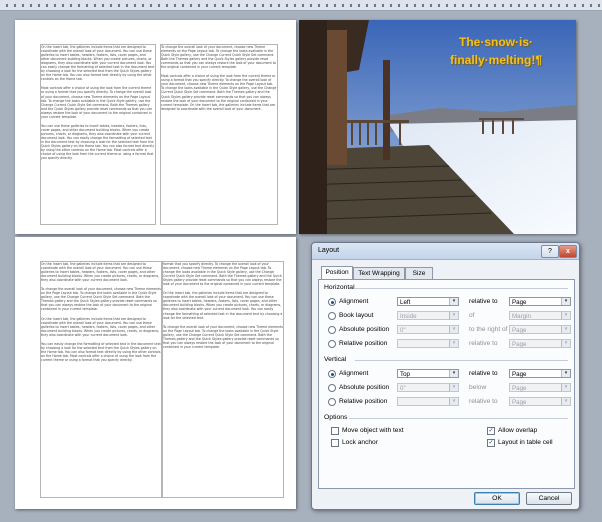  I want to click on horizontal-ruler, so click(301, 5).